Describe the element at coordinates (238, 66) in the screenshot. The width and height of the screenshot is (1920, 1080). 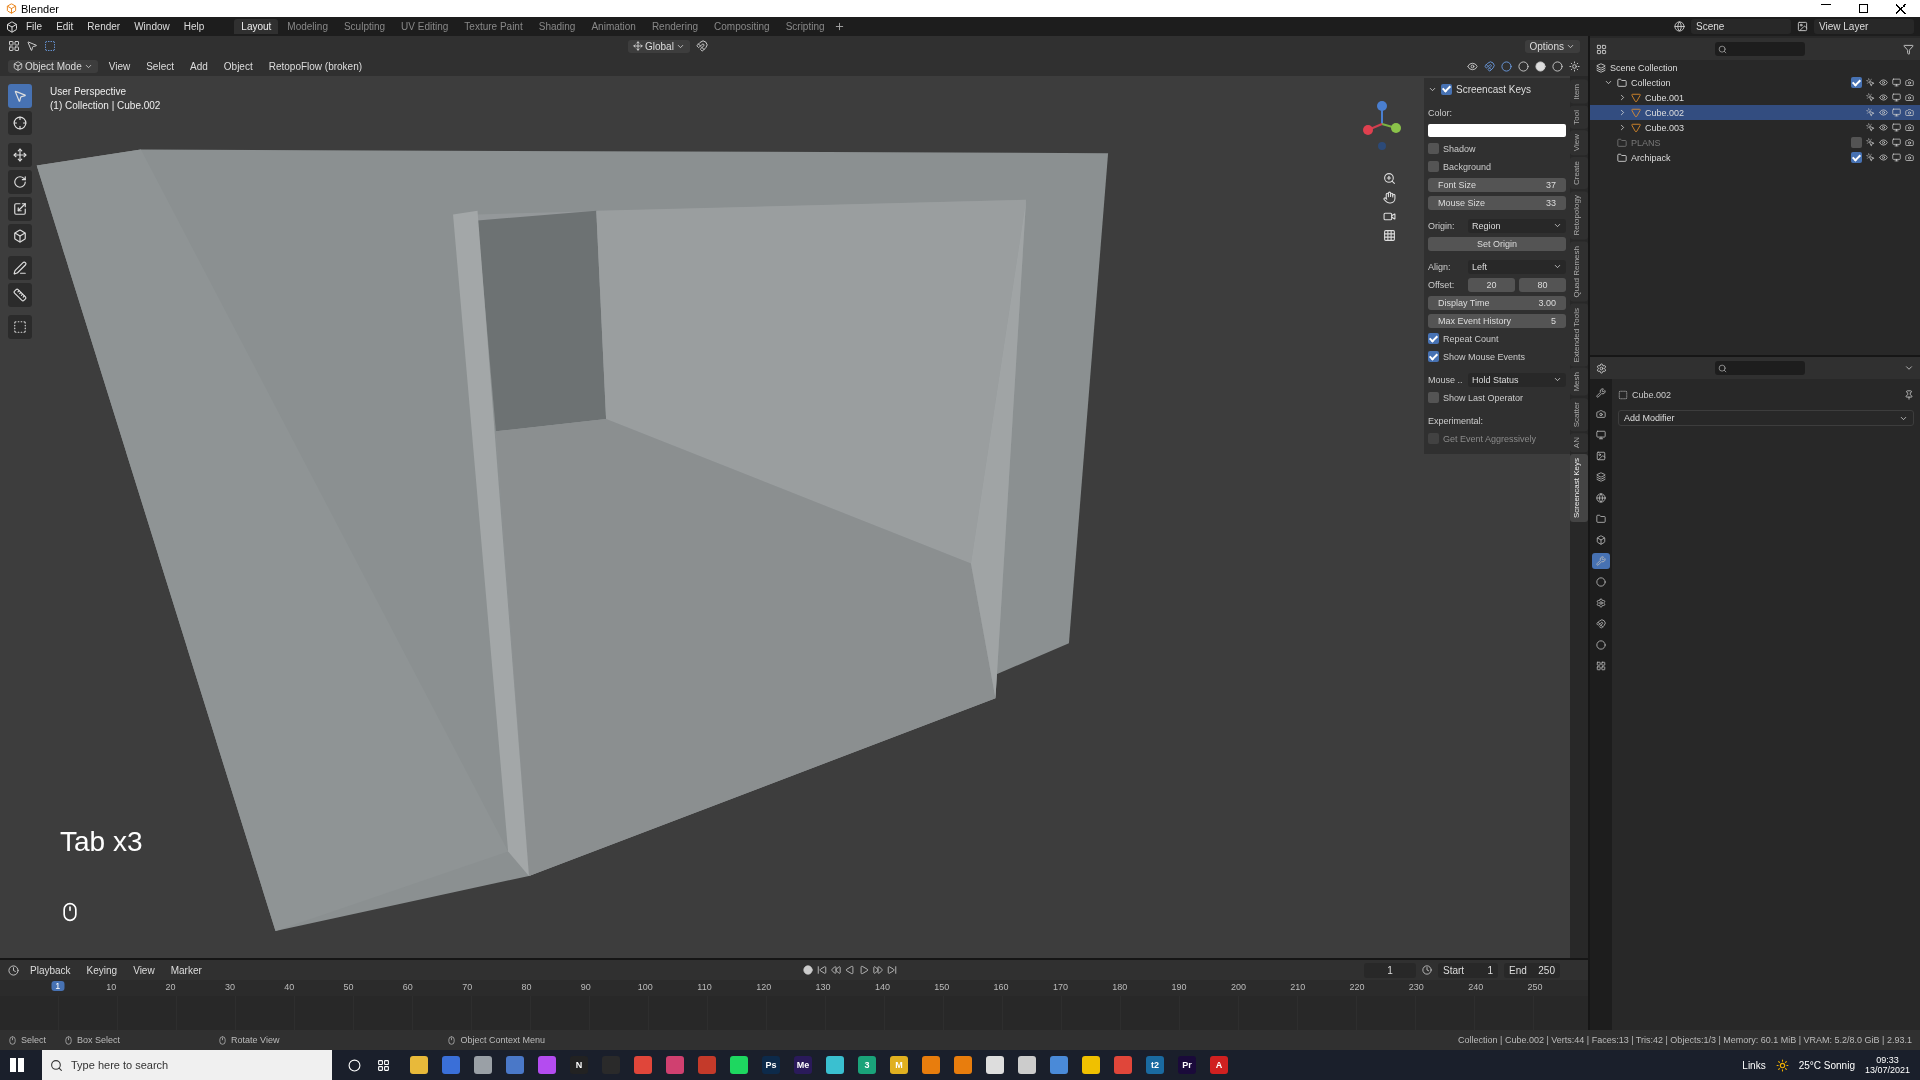
I see `viewport-menu: Object` at that location.